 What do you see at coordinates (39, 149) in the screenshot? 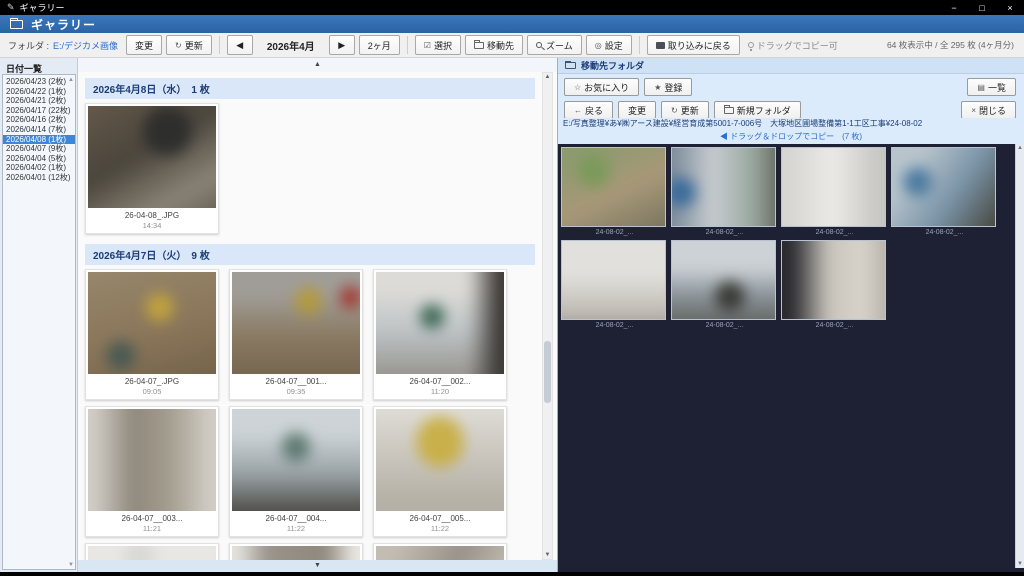
I see `date-list-item: 2026/04/07 (9枚)` at bounding box center [39, 149].